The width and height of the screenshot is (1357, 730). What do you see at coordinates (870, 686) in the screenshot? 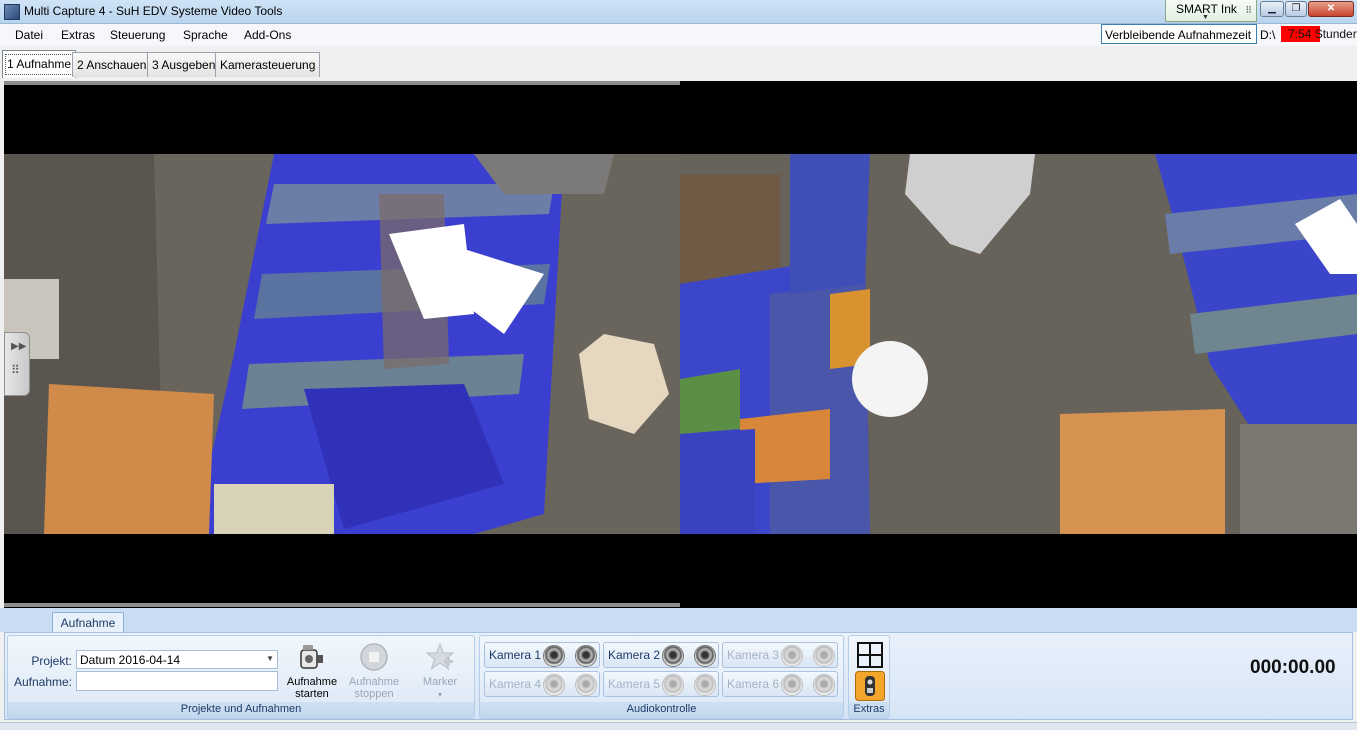
I see `remote-icon` at bounding box center [870, 686].